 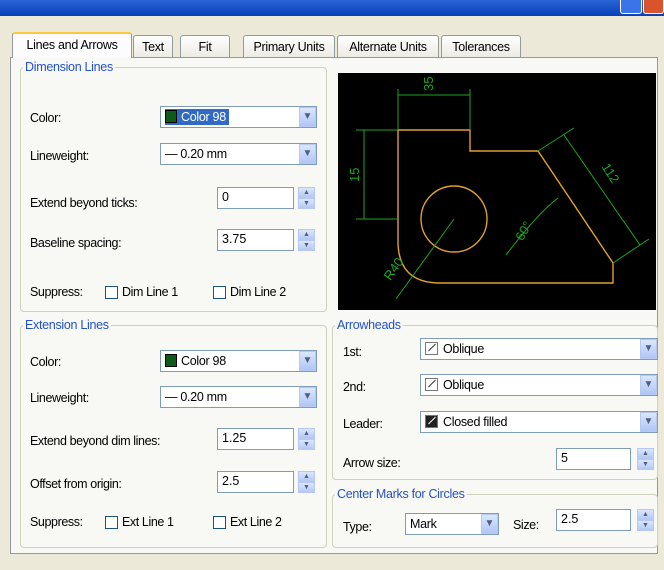 What do you see at coordinates (372, 463) in the screenshot?
I see `arrow-size-label: Arrow size:` at bounding box center [372, 463].